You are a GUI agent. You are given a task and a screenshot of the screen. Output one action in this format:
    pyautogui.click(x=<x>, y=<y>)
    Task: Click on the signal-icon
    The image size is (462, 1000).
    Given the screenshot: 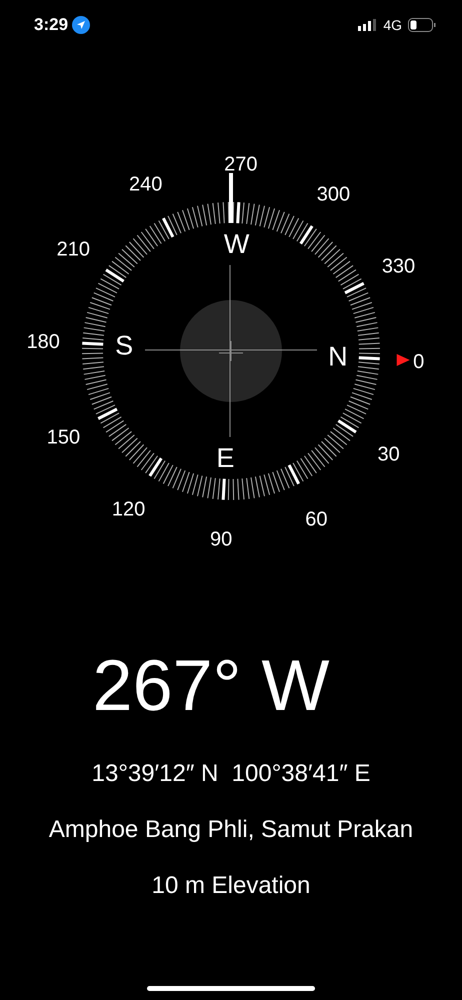 What is the action you would take?
    pyautogui.click(x=368, y=25)
    